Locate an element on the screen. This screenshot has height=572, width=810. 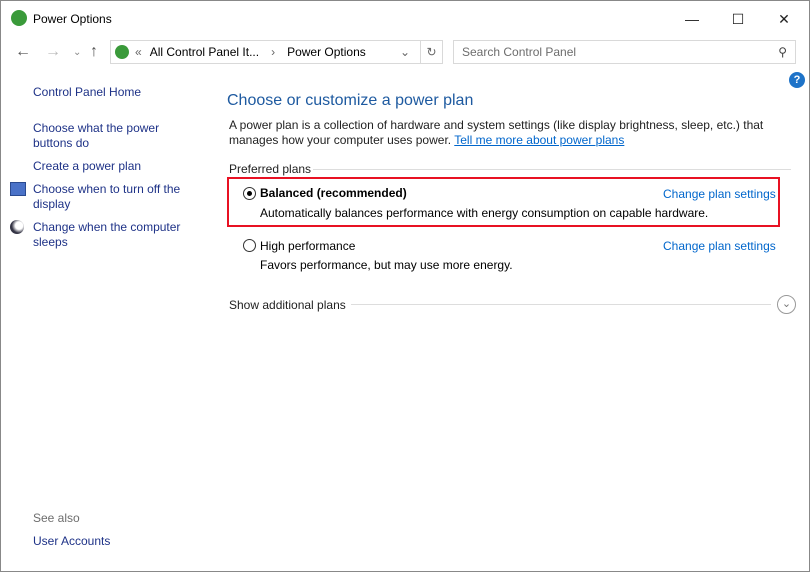
back-button: ← is located at coordinates (23, 52).